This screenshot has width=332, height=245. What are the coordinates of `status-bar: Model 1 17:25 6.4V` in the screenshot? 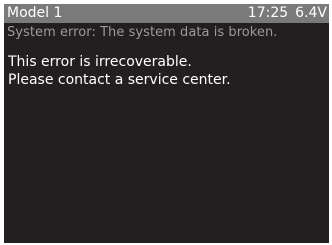 It's located at (166, 13).